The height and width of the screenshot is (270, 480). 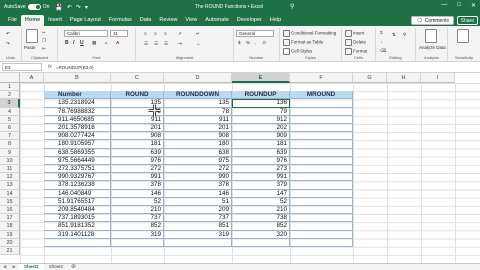 What do you see at coordinates (459, 5) in the screenshot?
I see `maximize-icon: □` at bounding box center [459, 5].